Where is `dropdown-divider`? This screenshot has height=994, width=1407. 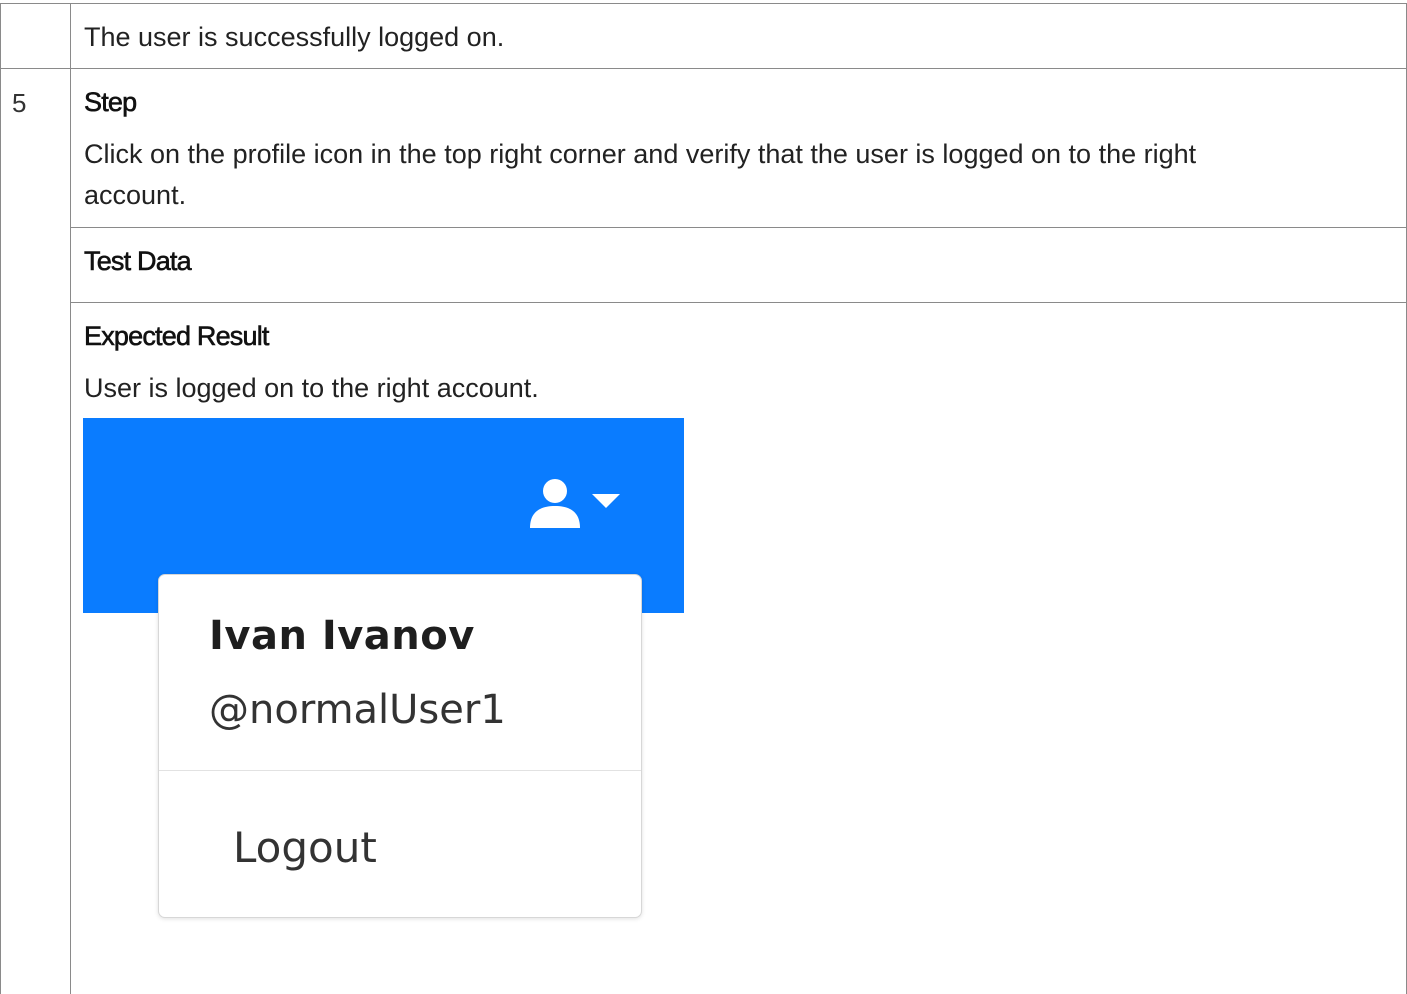
dropdown-divider is located at coordinates (400, 770).